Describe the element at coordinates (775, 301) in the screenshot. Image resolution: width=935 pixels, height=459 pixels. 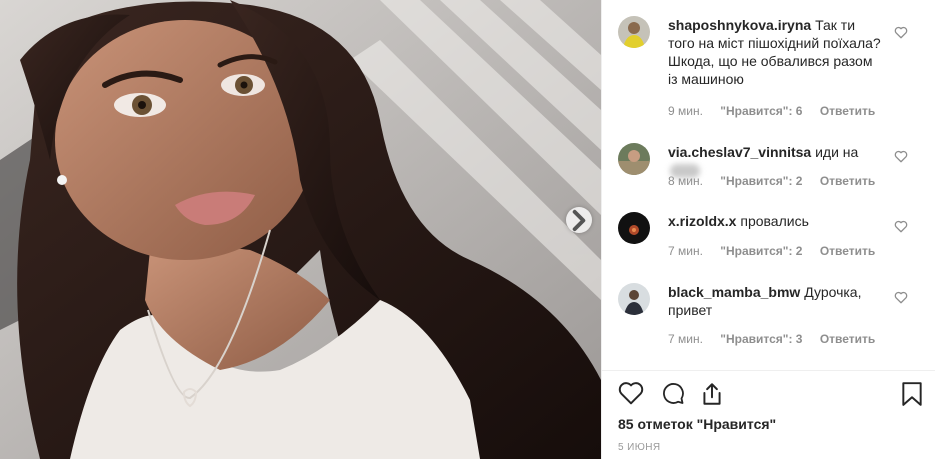
I see `comment-text: black_mamba_bmw Дурочка, привет` at that location.